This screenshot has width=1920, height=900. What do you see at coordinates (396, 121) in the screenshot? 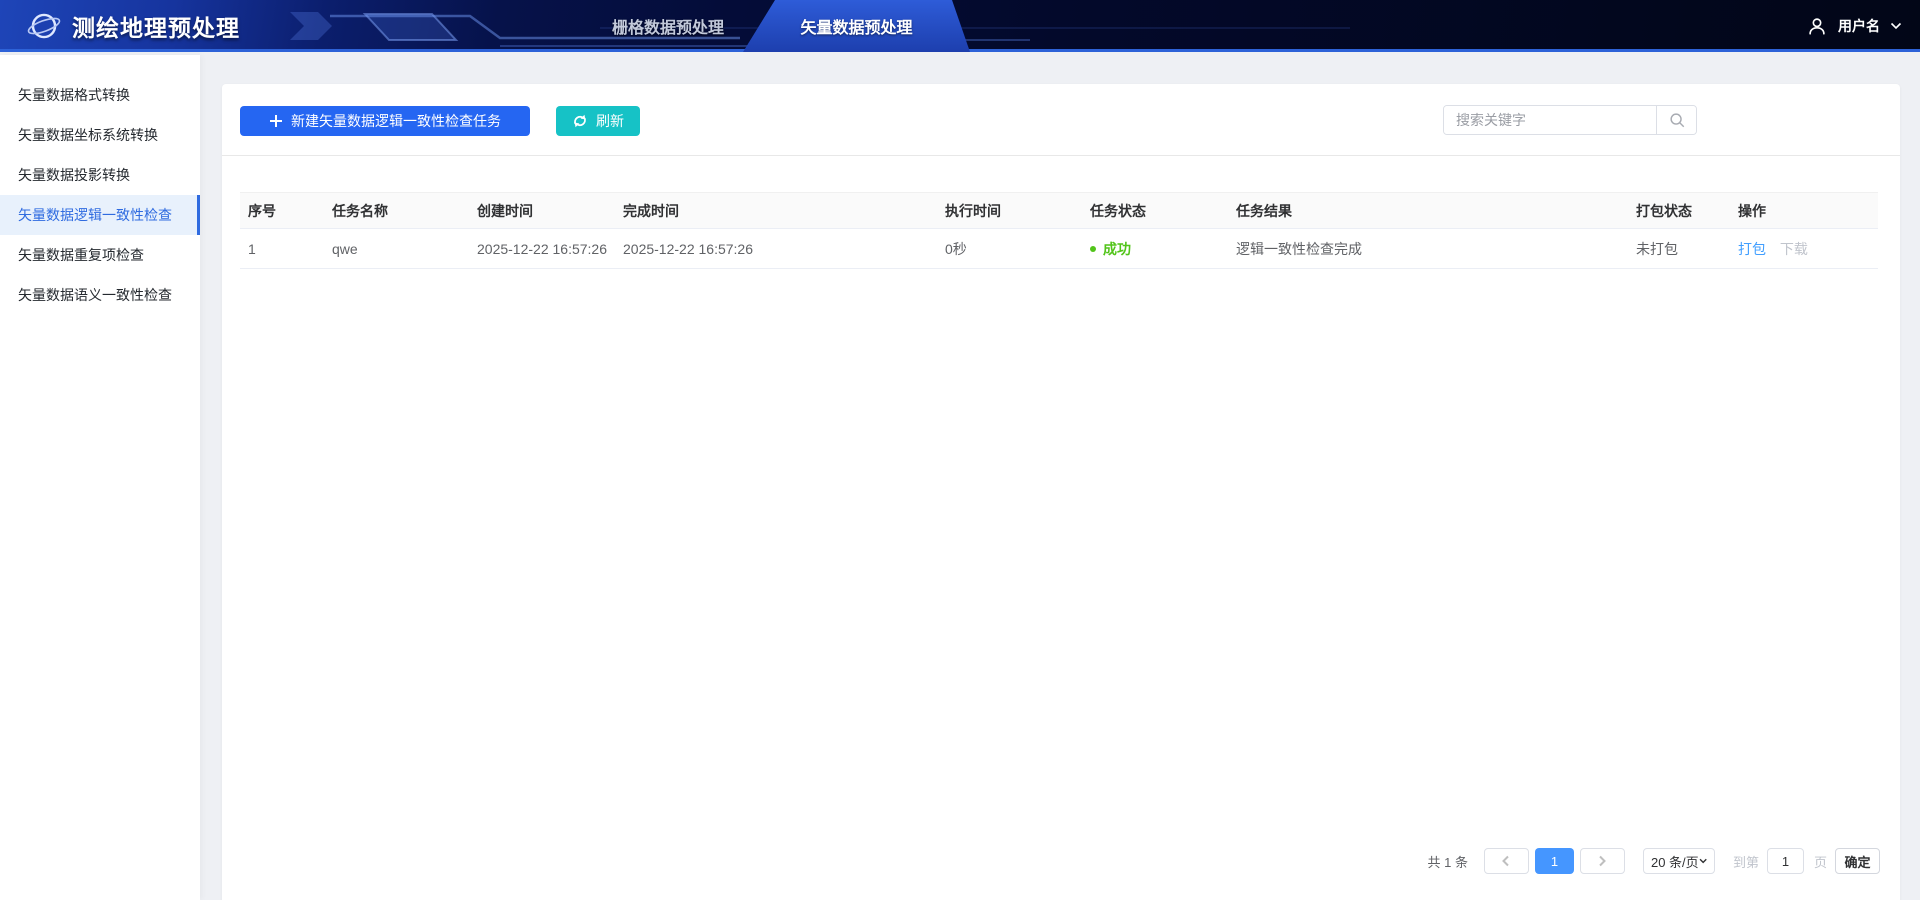
I see `new-task-label: 新建矢量数据逻辑一致性检查任务` at bounding box center [396, 121].